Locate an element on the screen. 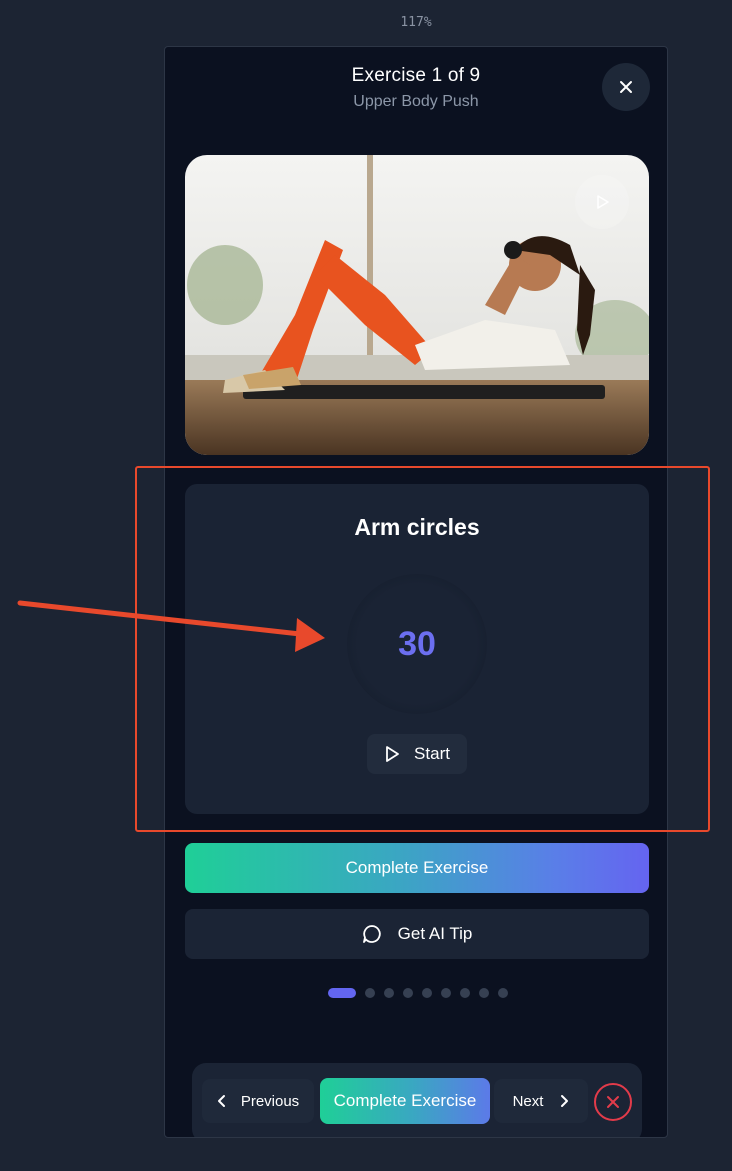 The image size is (732, 1171). workout-subtitle: Upper Body Push is located at coordinates (416, 101).